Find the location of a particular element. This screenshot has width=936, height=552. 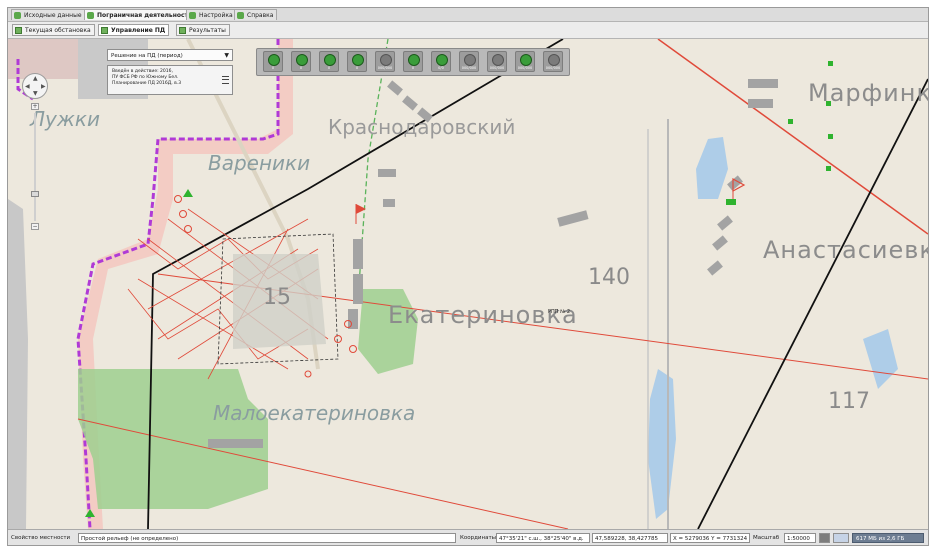

tab-label: Справка is located at coordinates (260, 15).